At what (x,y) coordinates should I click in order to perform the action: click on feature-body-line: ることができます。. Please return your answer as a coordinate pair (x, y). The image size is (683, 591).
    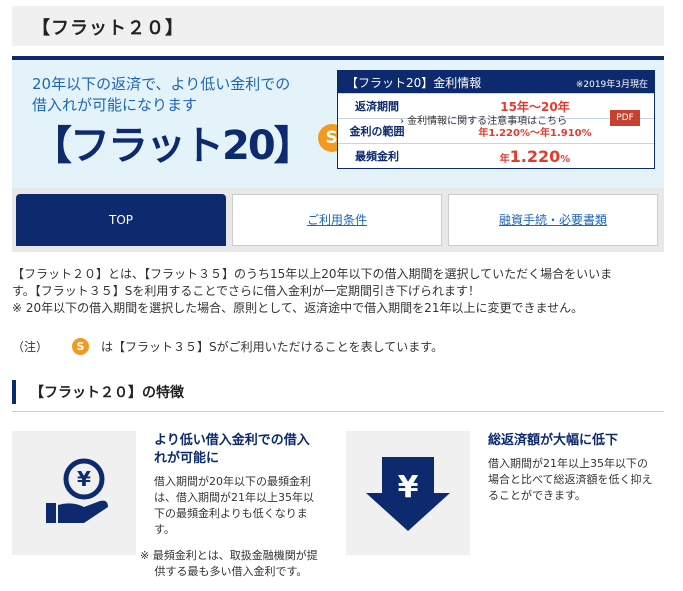
    Looking at the image, I should click on (537, 495).